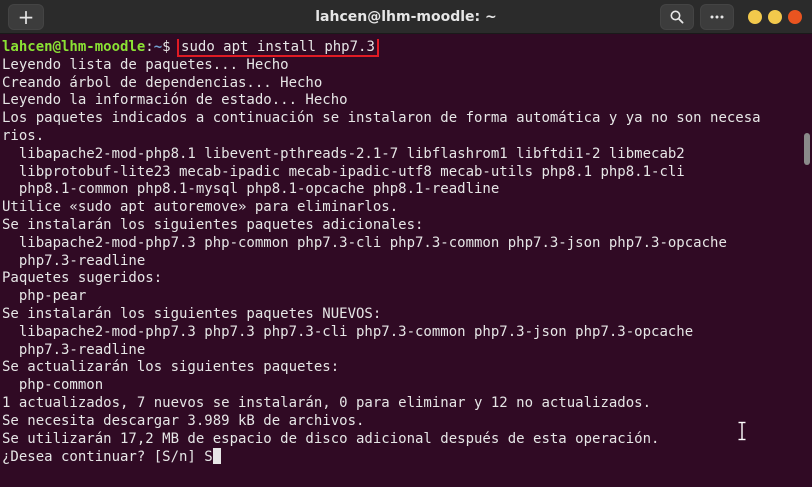  I want to click on search-button, so click(677, 17).